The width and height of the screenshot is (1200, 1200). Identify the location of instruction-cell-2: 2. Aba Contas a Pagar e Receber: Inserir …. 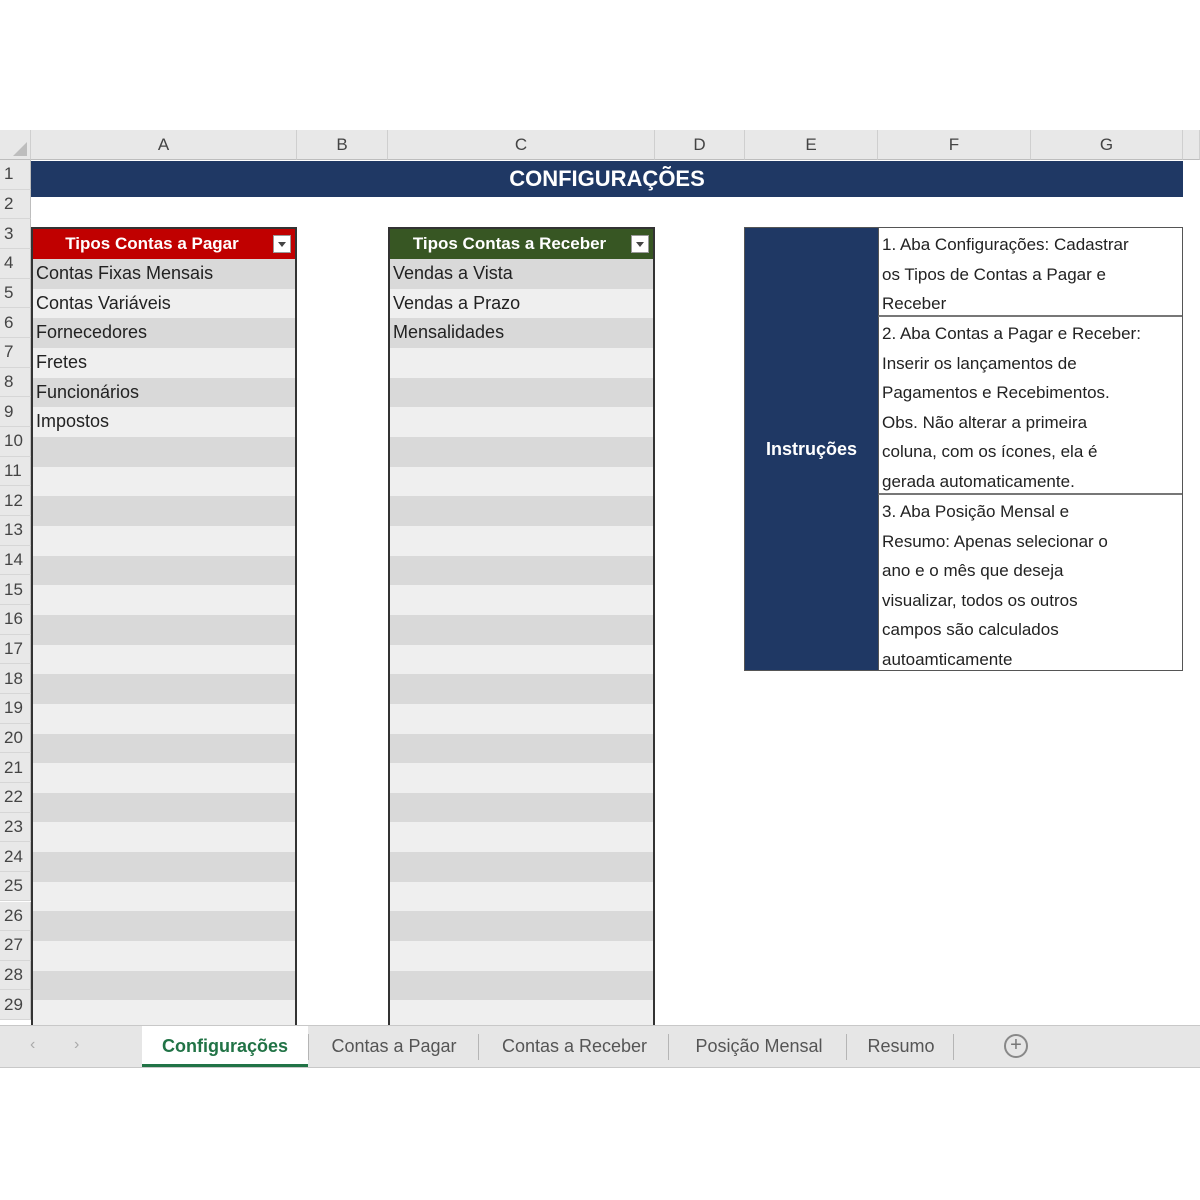
(1030, 406).